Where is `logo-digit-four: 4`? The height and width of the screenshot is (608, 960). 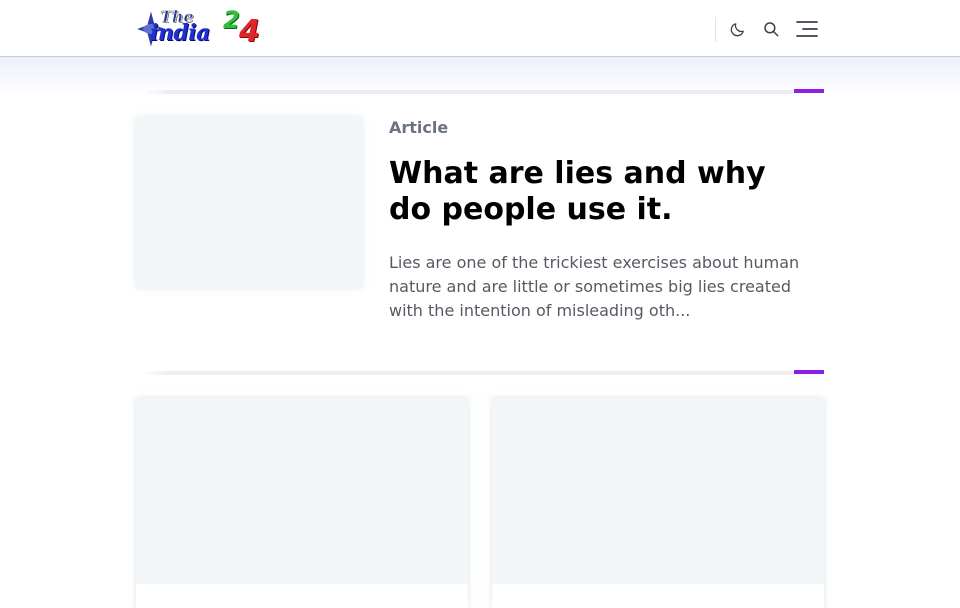
logo-digit-four: 4 is located at coordinates (249, 31).